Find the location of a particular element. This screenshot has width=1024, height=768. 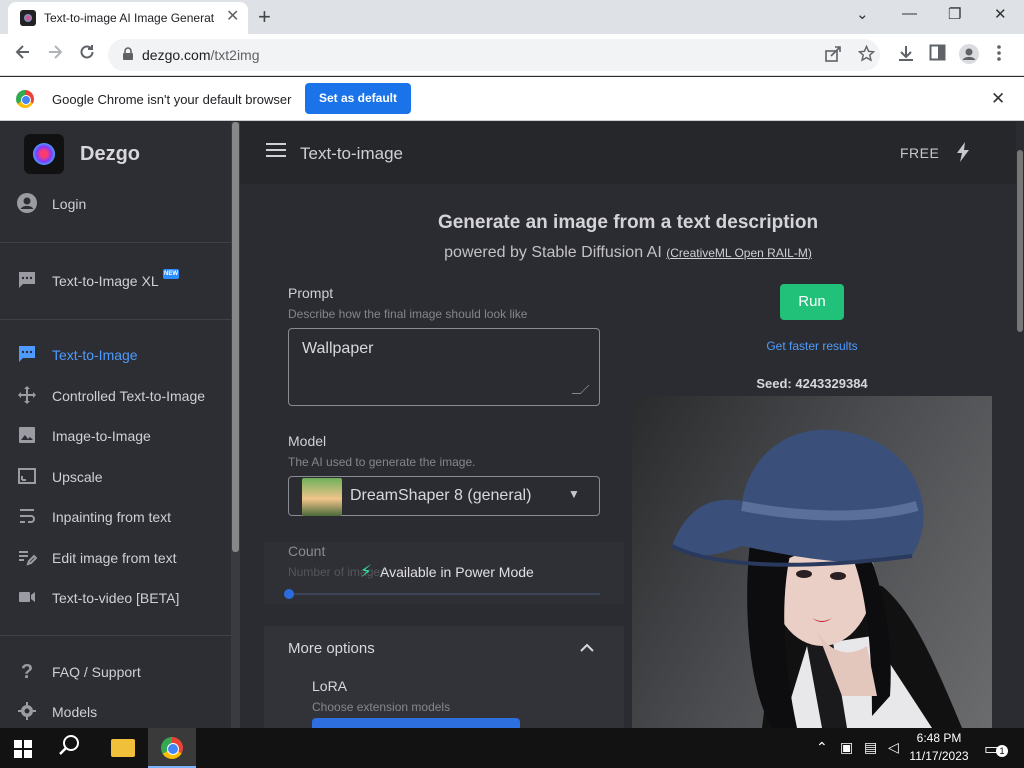

bolt-icon is located at coordinates (963, 154).